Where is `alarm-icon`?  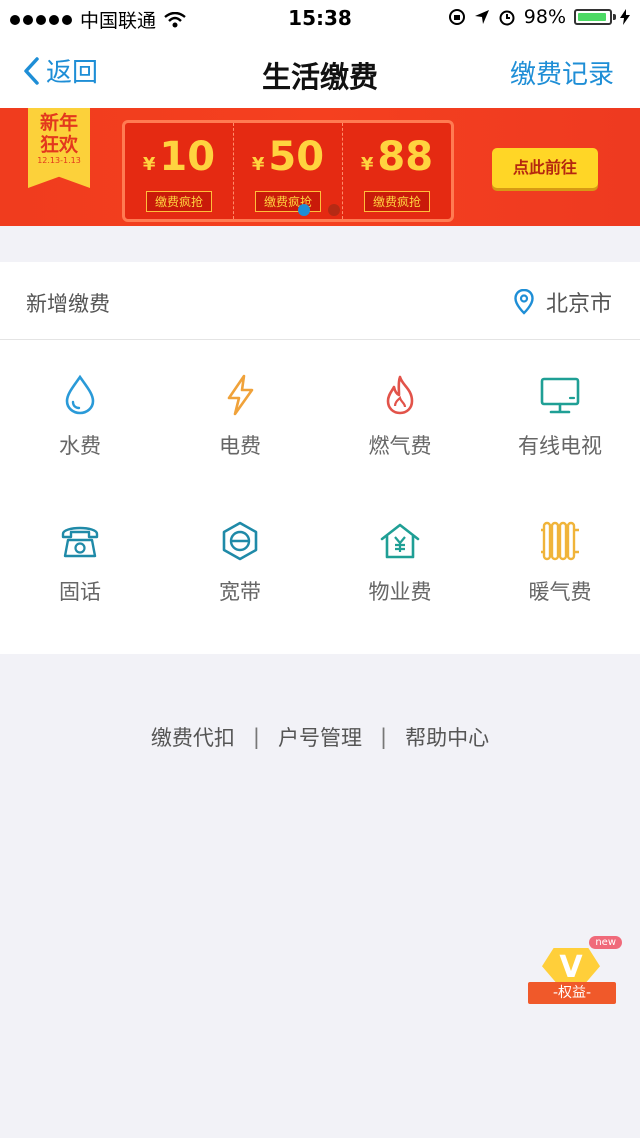 alarm-icon is located at coordinates (507, 18).